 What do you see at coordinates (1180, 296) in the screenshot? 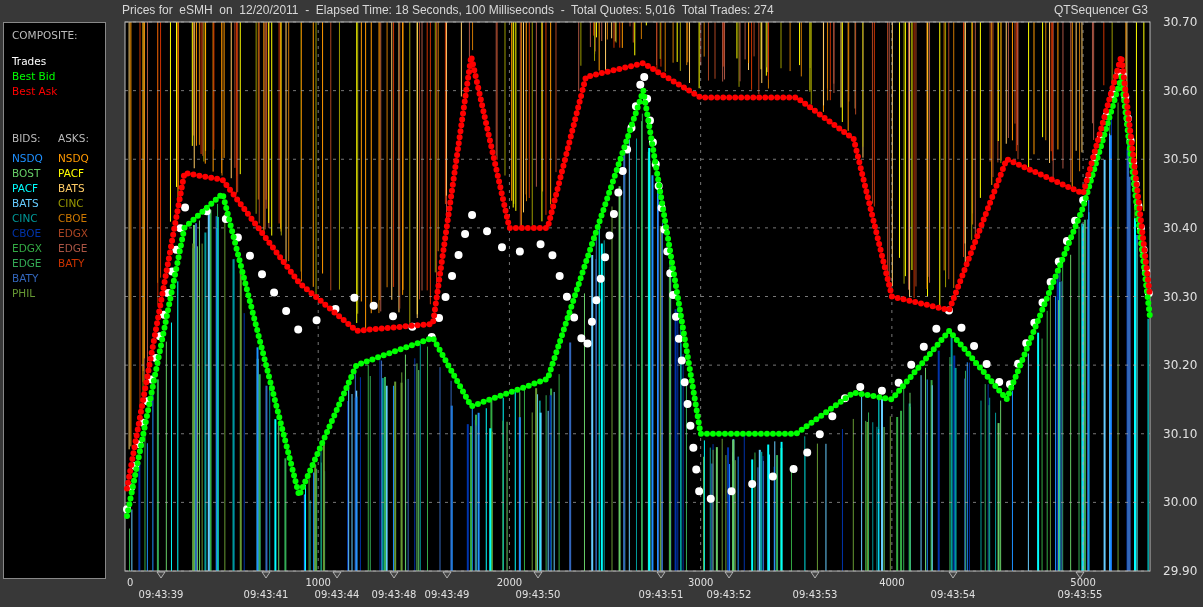
I see `y-axis-label: 30.30` at bounding box center [1180, 296].